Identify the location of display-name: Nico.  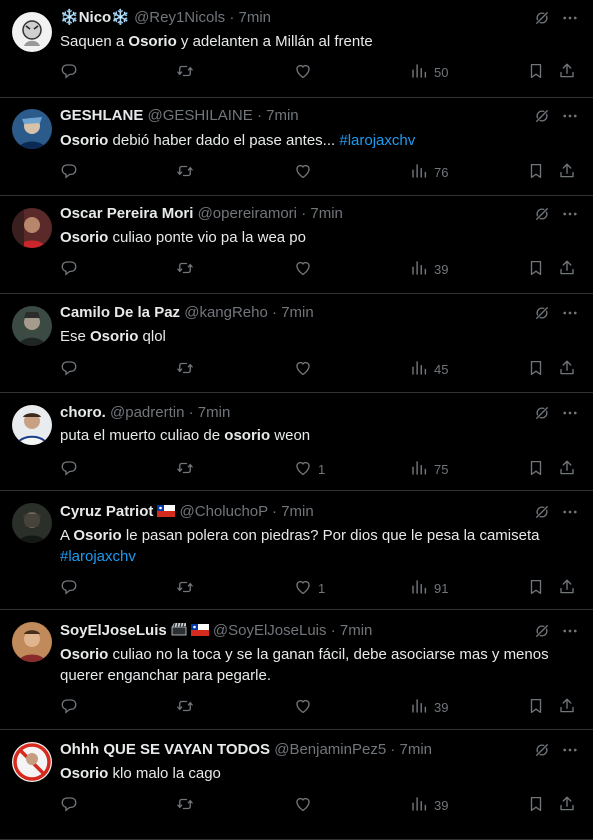
(95, 17).